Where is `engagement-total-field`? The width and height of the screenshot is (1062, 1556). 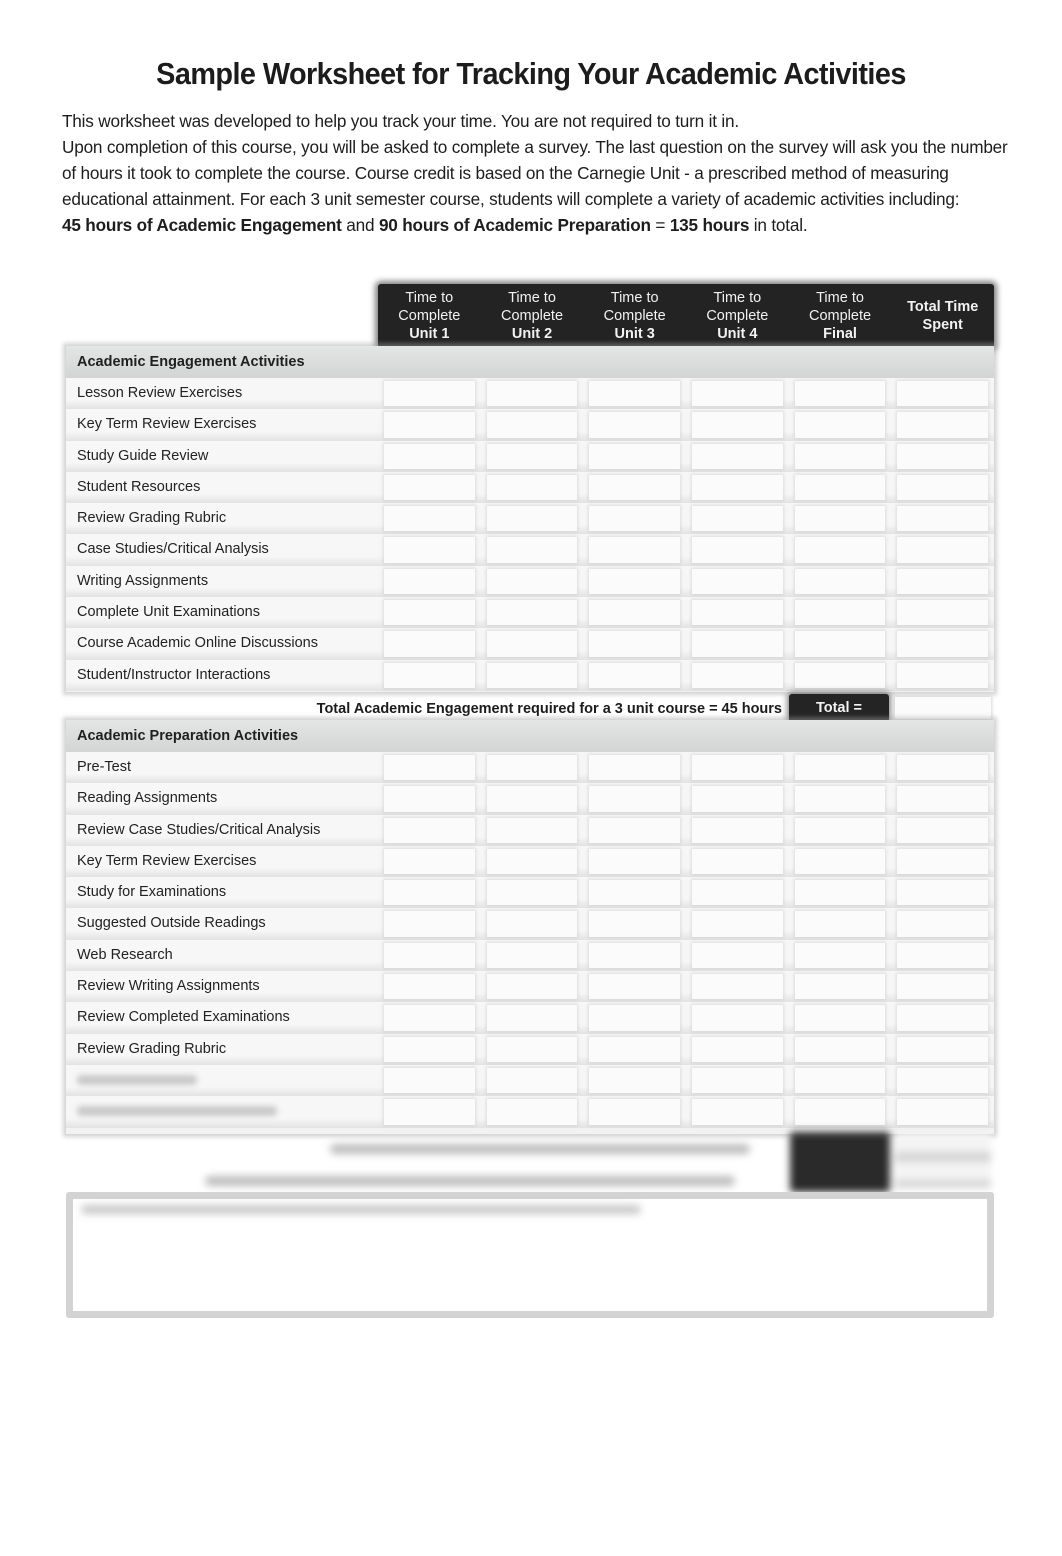
engagement-total-field is located at coordinates (943, 708).